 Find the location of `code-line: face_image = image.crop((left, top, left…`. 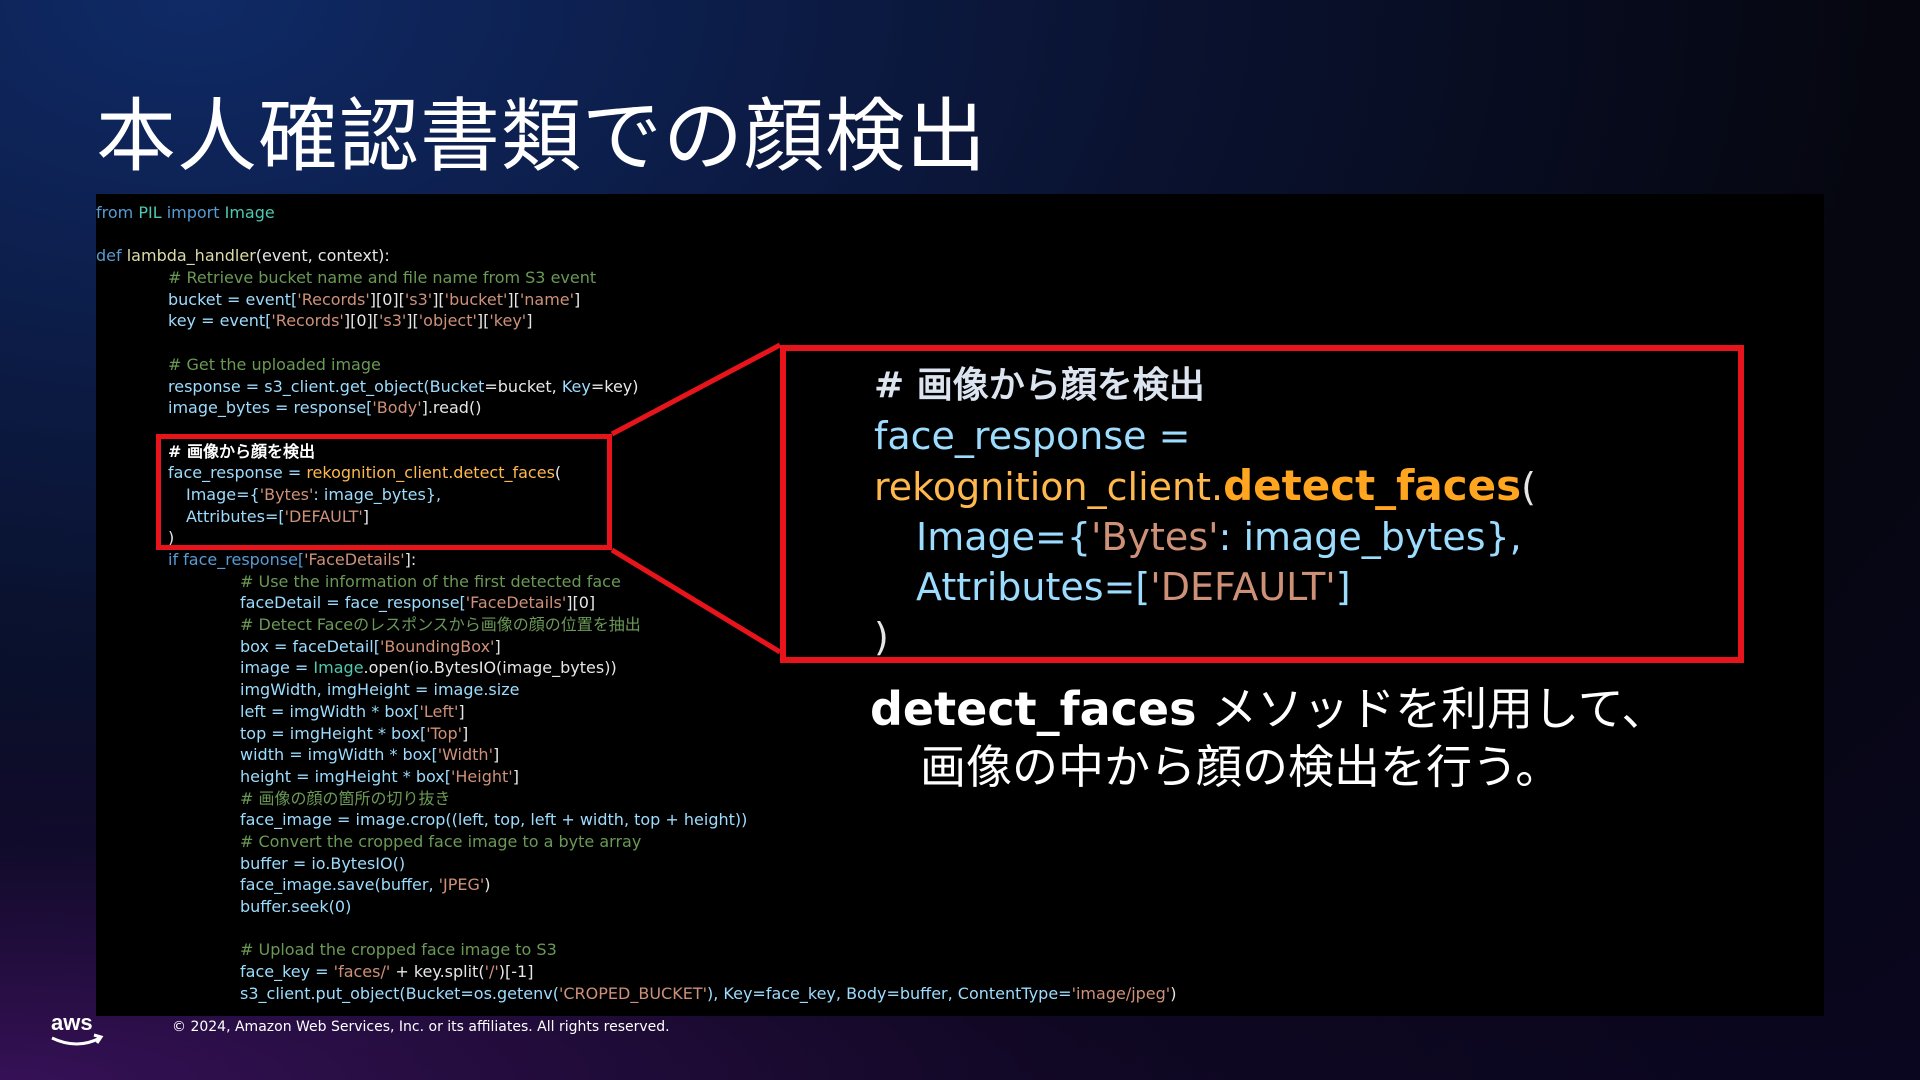

code-line: face_image = image.crop((left, top, left… is located at coordinates (494, 820).